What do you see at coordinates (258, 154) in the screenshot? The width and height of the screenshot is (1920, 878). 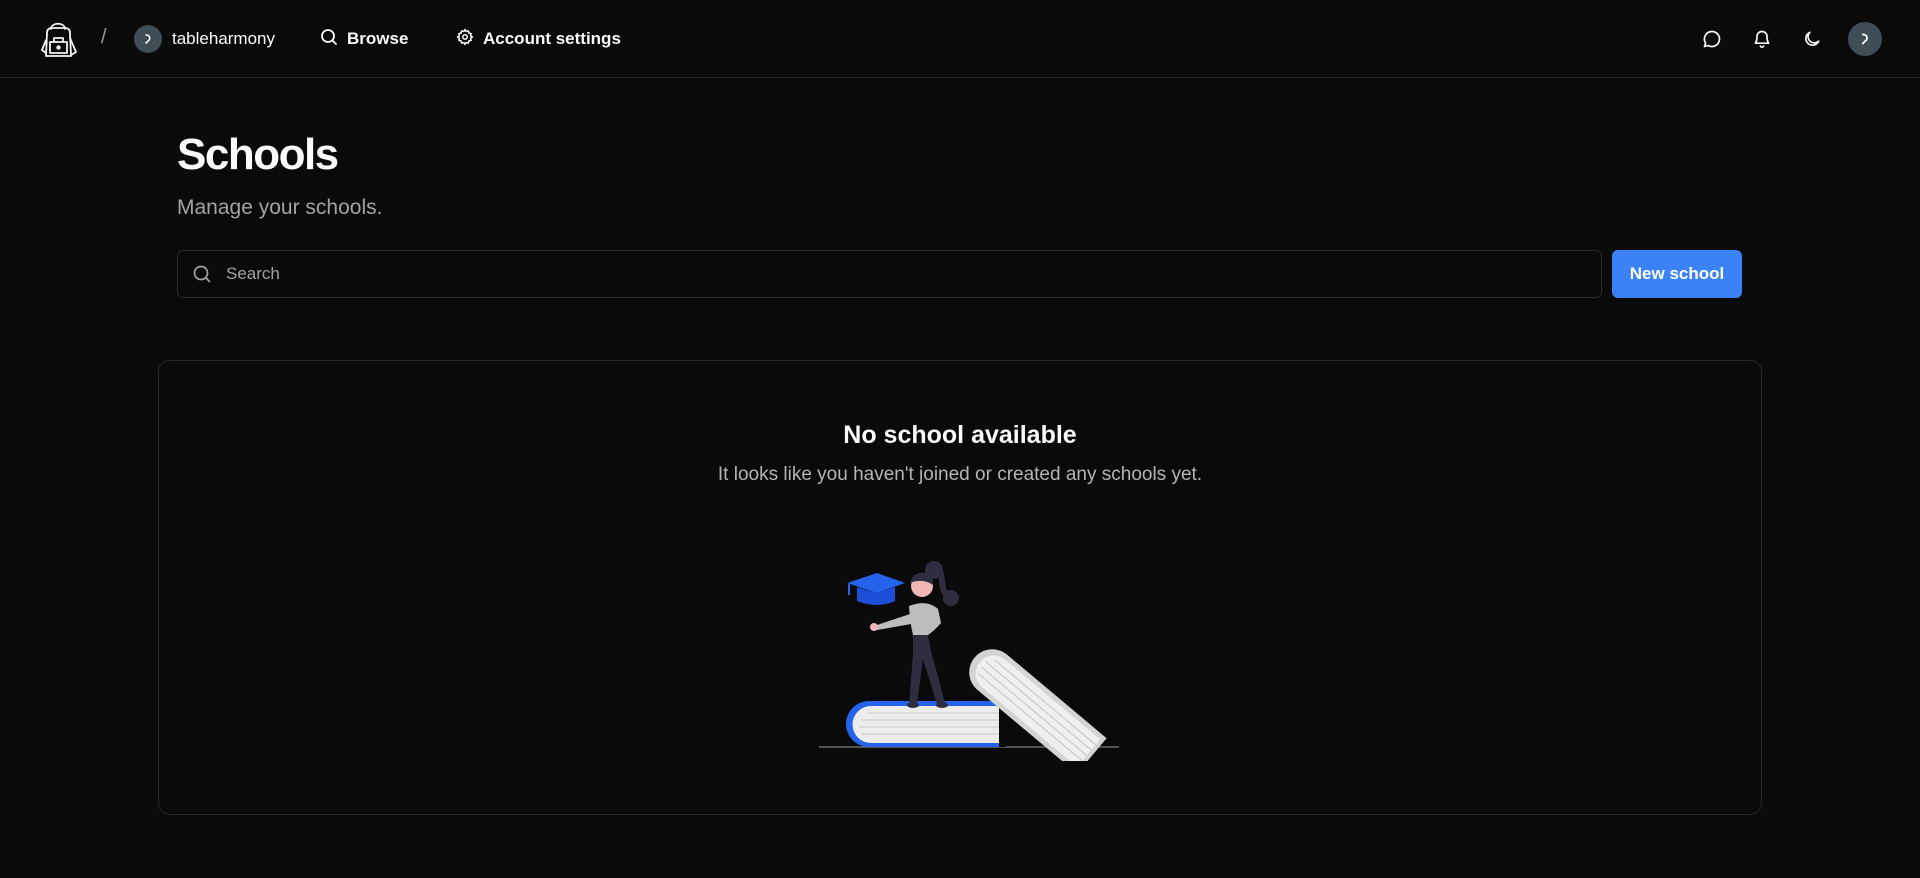 I see `page-title: Schools` at bounding box center [258, 154].